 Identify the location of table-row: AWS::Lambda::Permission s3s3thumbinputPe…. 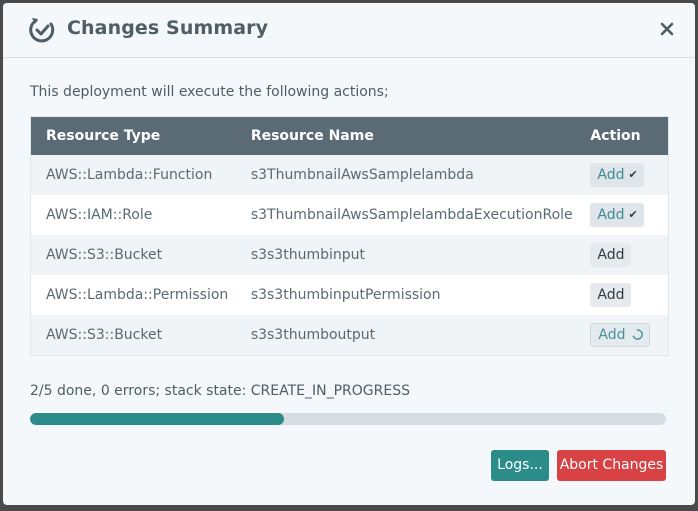
(349, 295).